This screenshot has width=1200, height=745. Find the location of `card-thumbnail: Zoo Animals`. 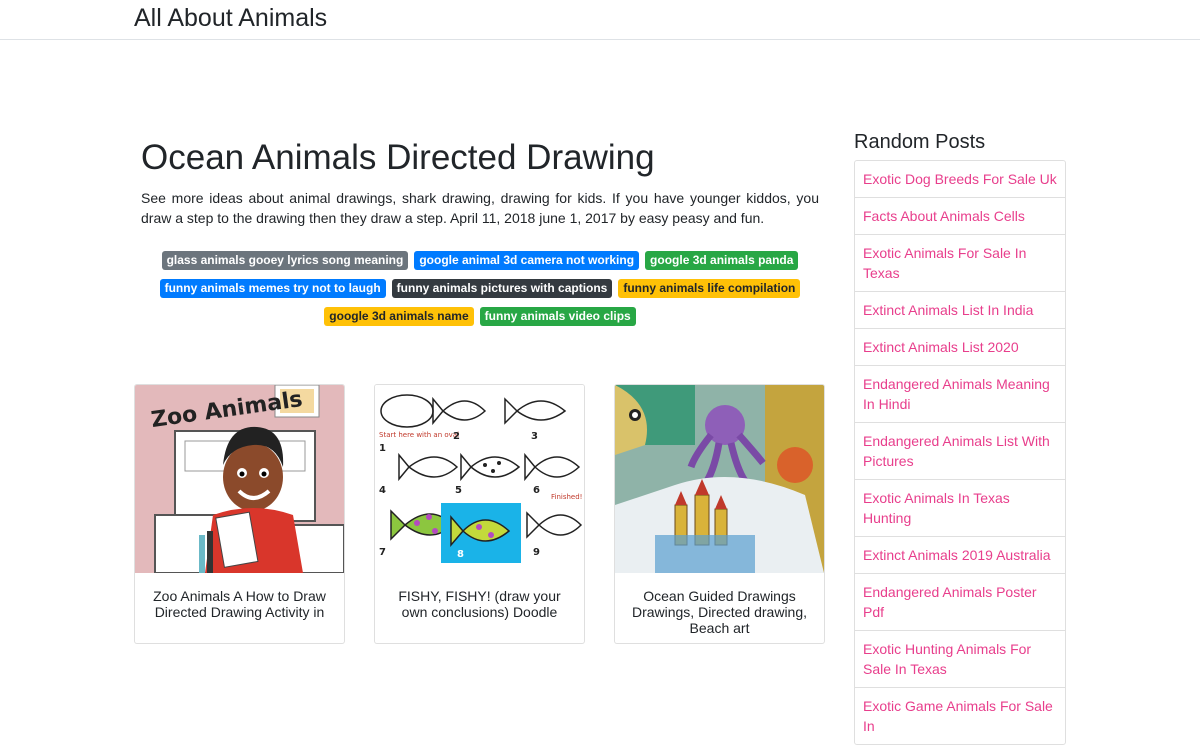

card-thumbnail: Zoo Animals is located at coordinates (239, 479).